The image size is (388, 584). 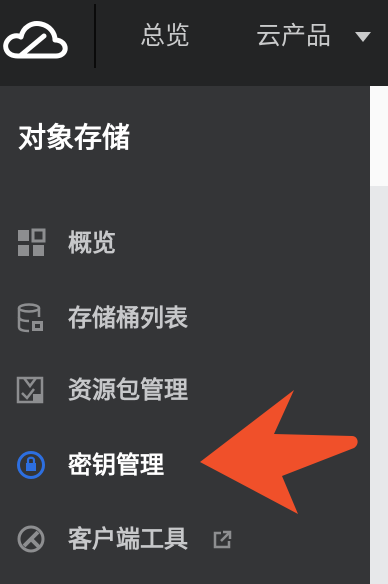 What do you see at coordinates (30, 390) in the screenshot?
I see `resource-package-icon` at bounding box center [30, 390].